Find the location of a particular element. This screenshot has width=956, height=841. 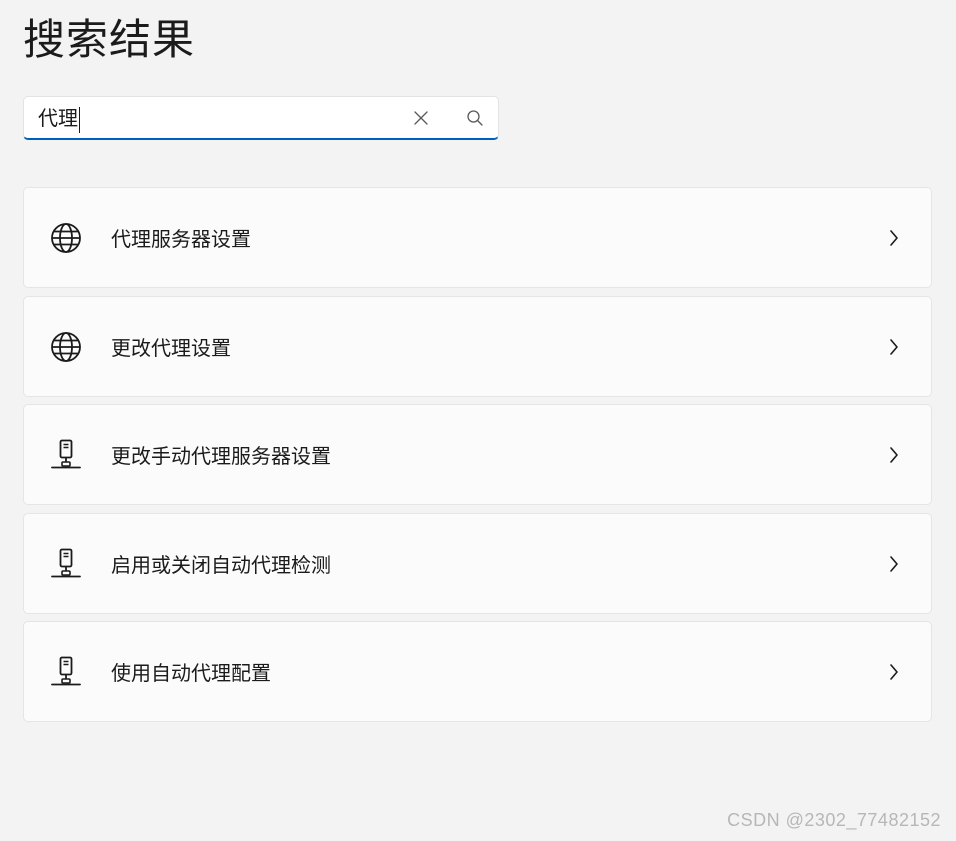

close-icon is located at coordinates (421, 118).